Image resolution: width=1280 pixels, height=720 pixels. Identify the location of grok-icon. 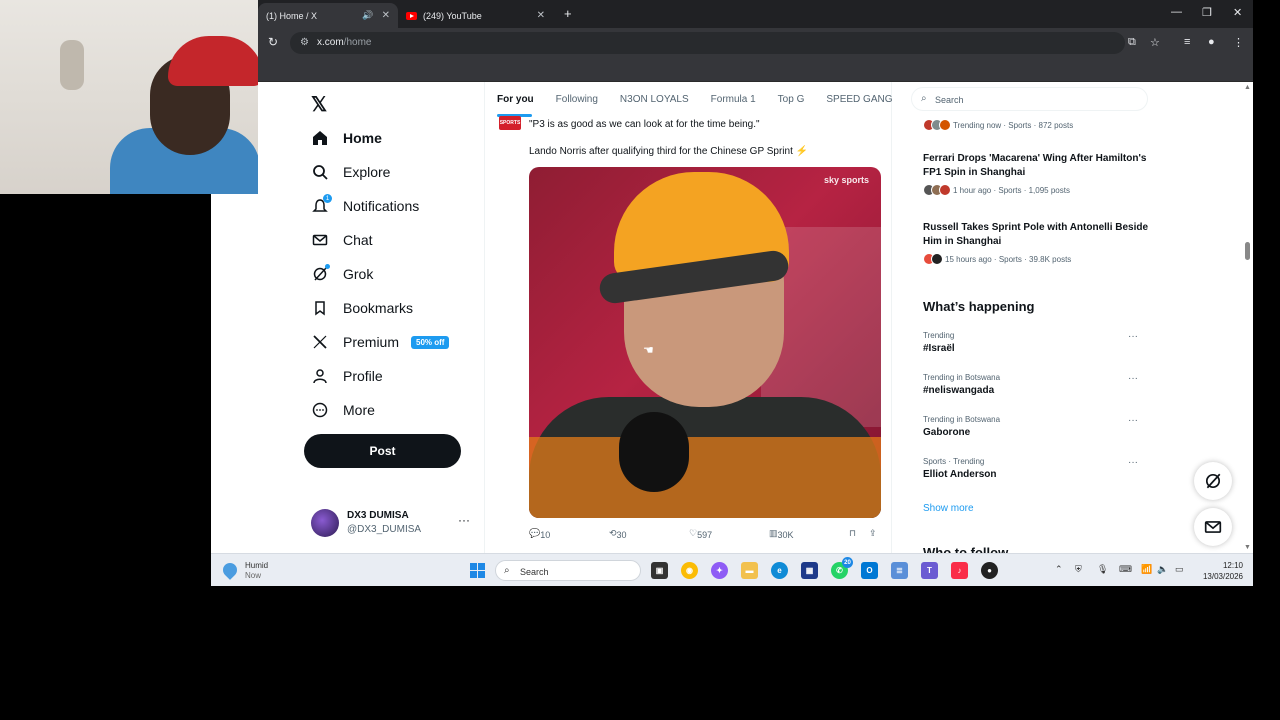
(320, 273).